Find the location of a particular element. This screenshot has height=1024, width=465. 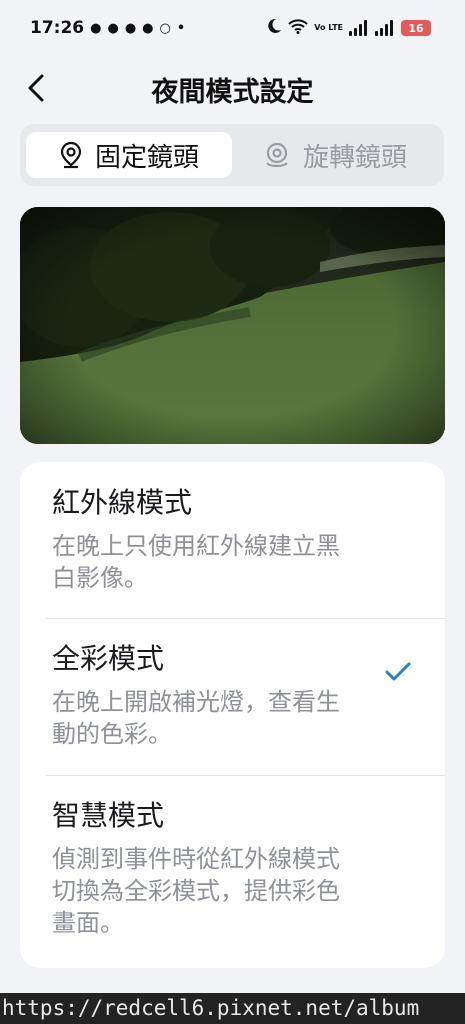

tab-fixed-camera: 固定鏡頭 is located at coordinates (129, 155).